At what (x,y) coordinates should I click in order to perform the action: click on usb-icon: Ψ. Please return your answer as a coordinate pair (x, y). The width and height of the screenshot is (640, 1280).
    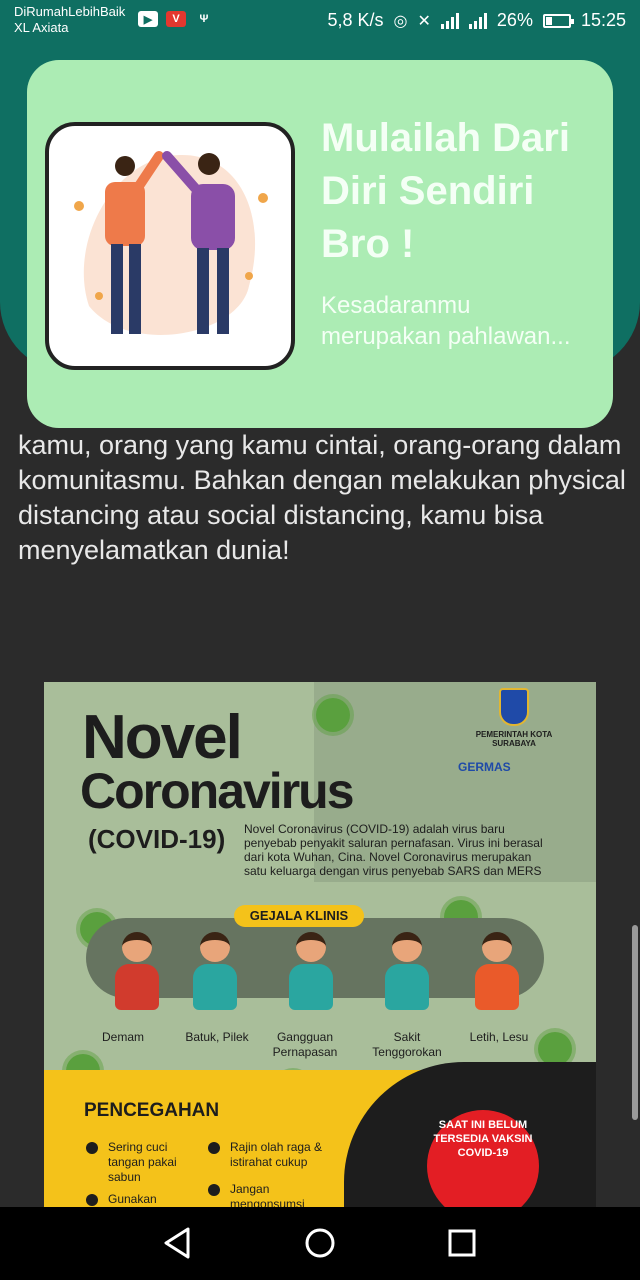
    Looking at the image, I should click on (204, 19).